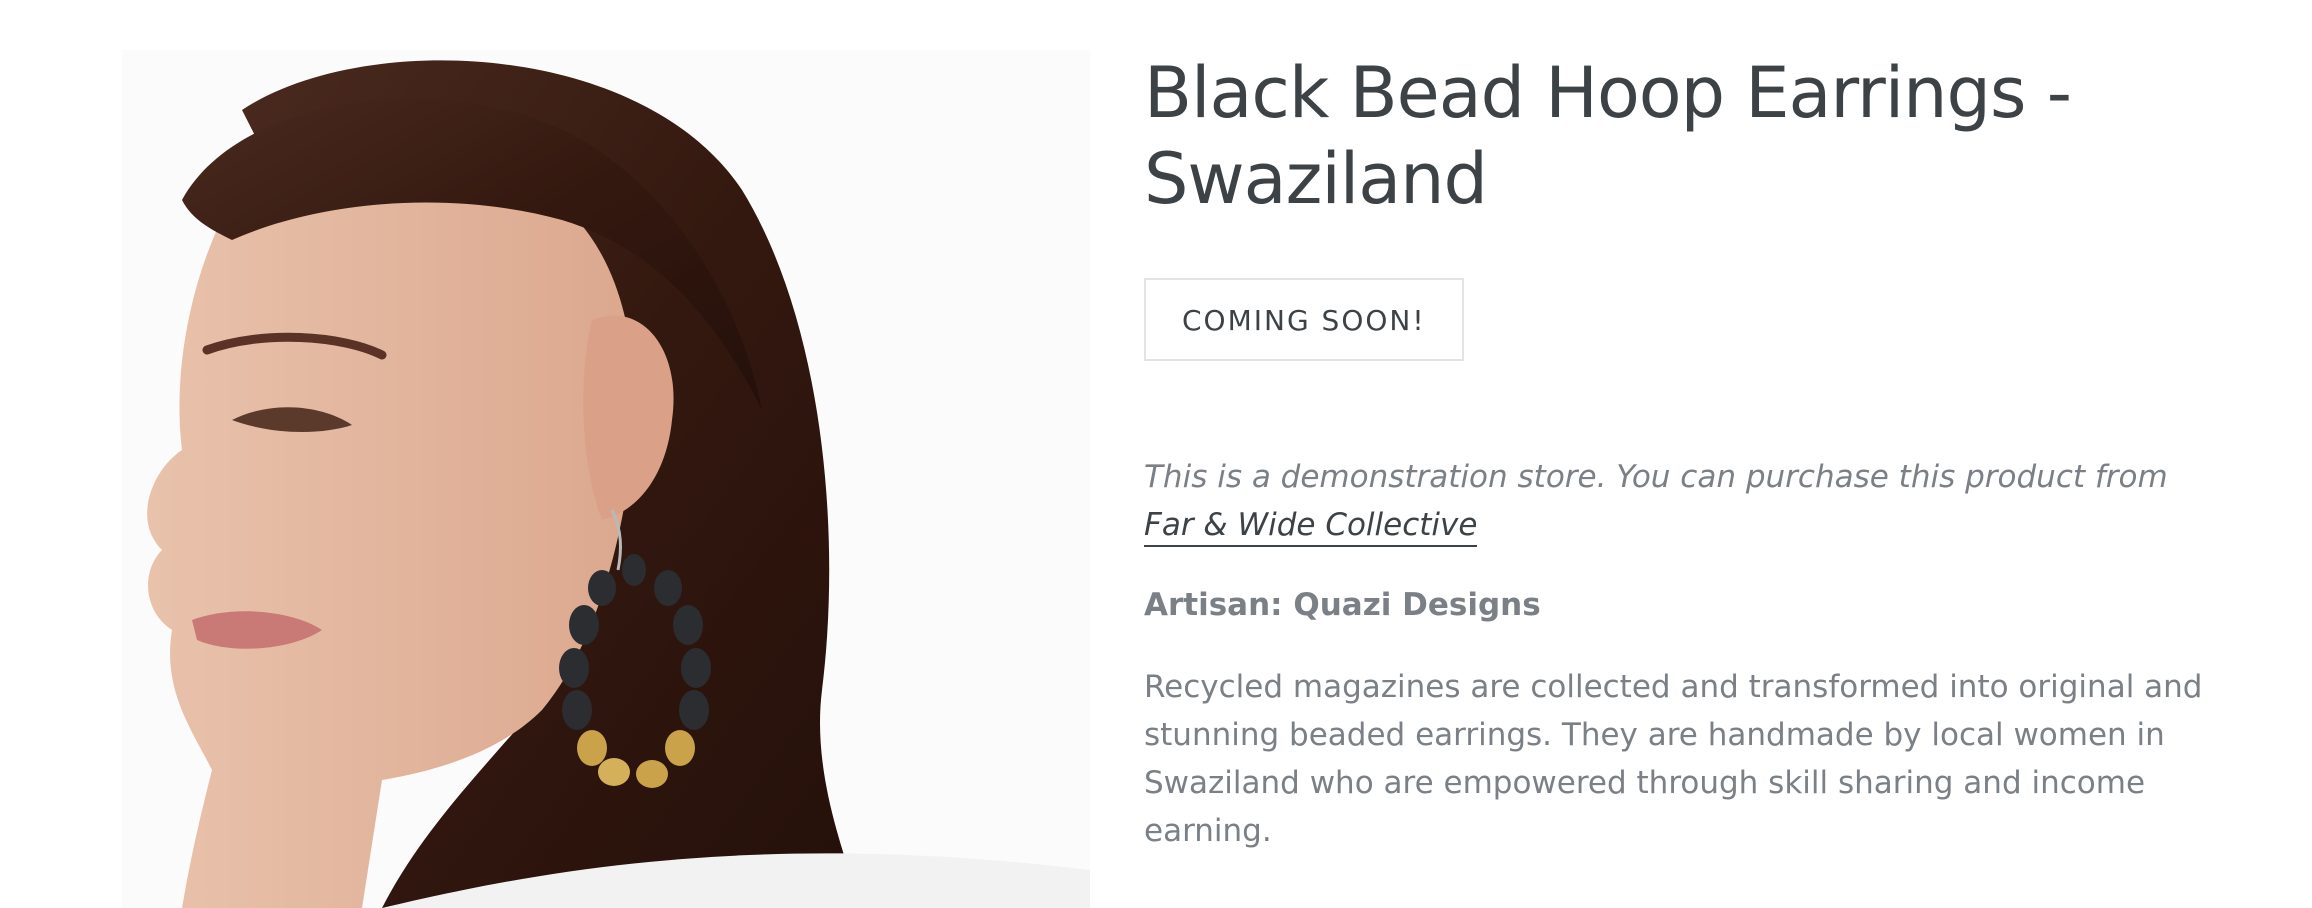 This screenshot has width=2312, height=908. I want to click on coming-soon-button: COMING SOON!, so click(1304, 319).